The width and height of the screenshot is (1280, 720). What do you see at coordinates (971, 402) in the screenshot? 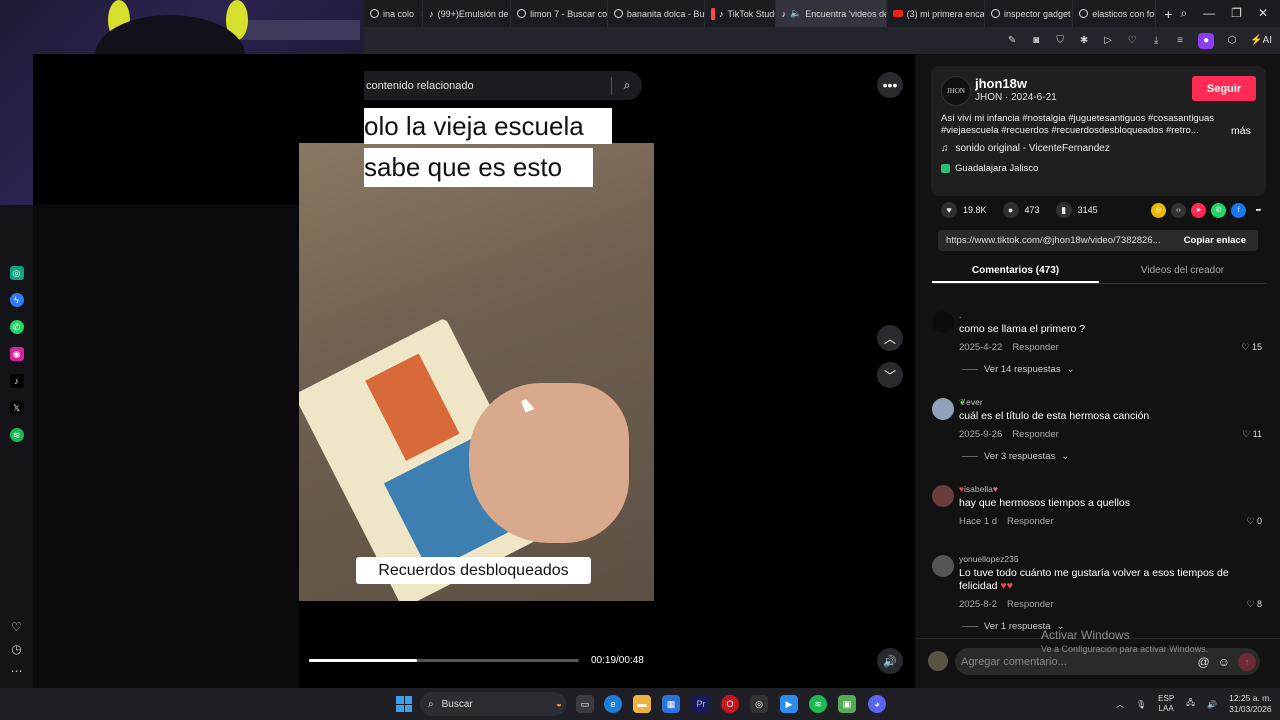
I see `commenter-name: ❦ever` at bounding box center [971, 402].